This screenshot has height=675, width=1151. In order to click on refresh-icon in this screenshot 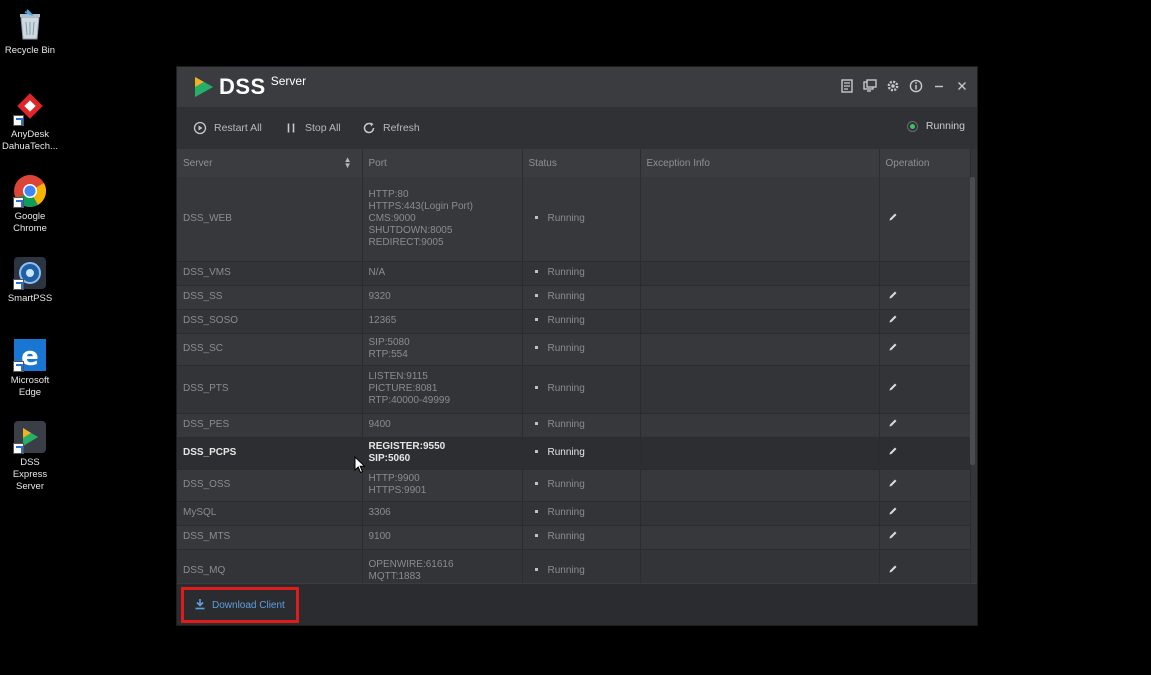, I will do `click(369, 128)`.